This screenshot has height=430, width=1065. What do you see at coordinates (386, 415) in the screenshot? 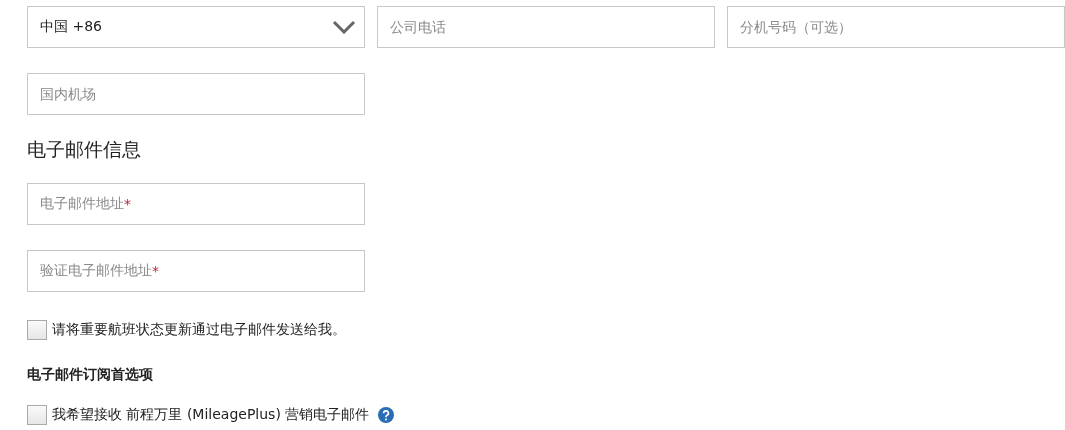
I see `help-icon` at bounding box center [386, 415].